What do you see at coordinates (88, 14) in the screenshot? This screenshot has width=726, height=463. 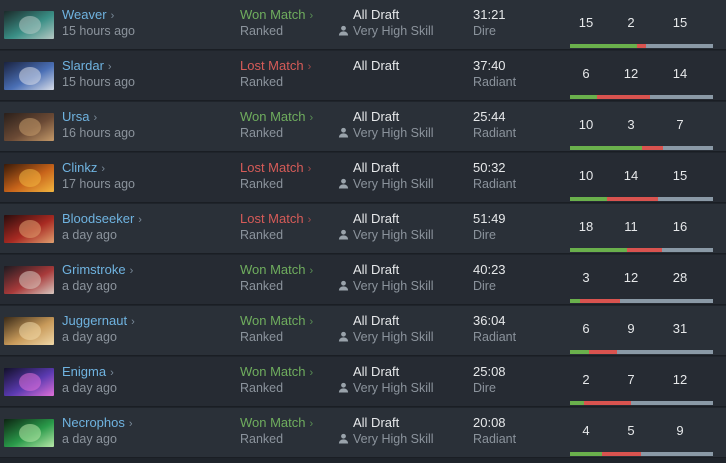 I see `hero-name-link: Weaver ›` at bounding box center [88, 14].